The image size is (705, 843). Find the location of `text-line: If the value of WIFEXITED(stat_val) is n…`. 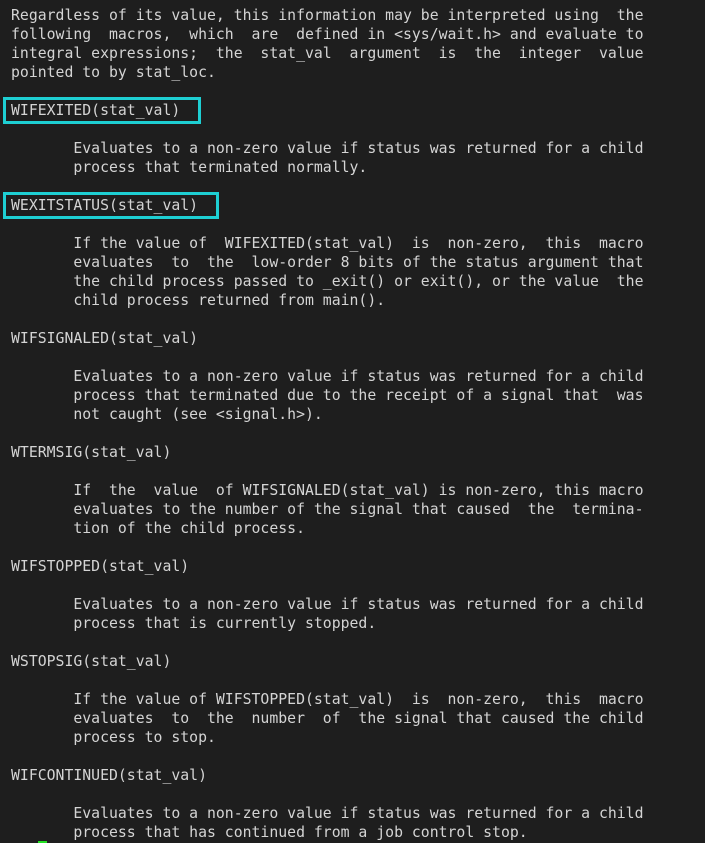

text-line: If the value of WIFEXITED(stat_val) is n… is located at coordinates (327, 243).